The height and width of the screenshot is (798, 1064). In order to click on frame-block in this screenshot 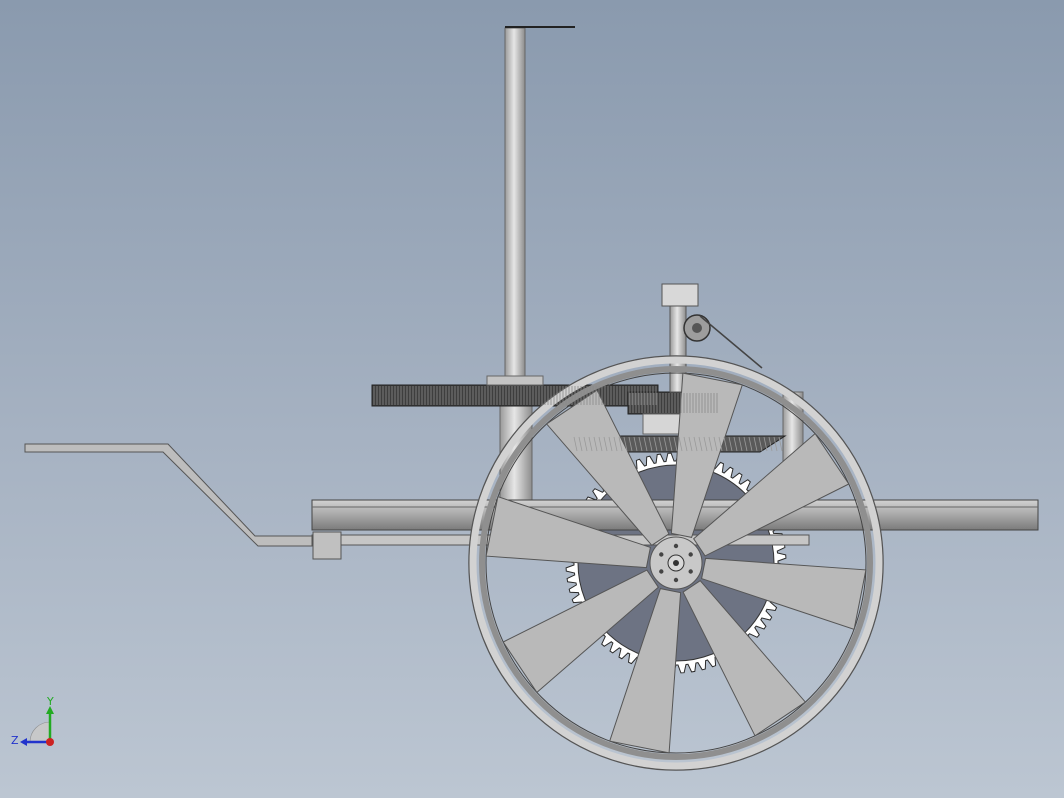, I will do `click(327, 545)`.